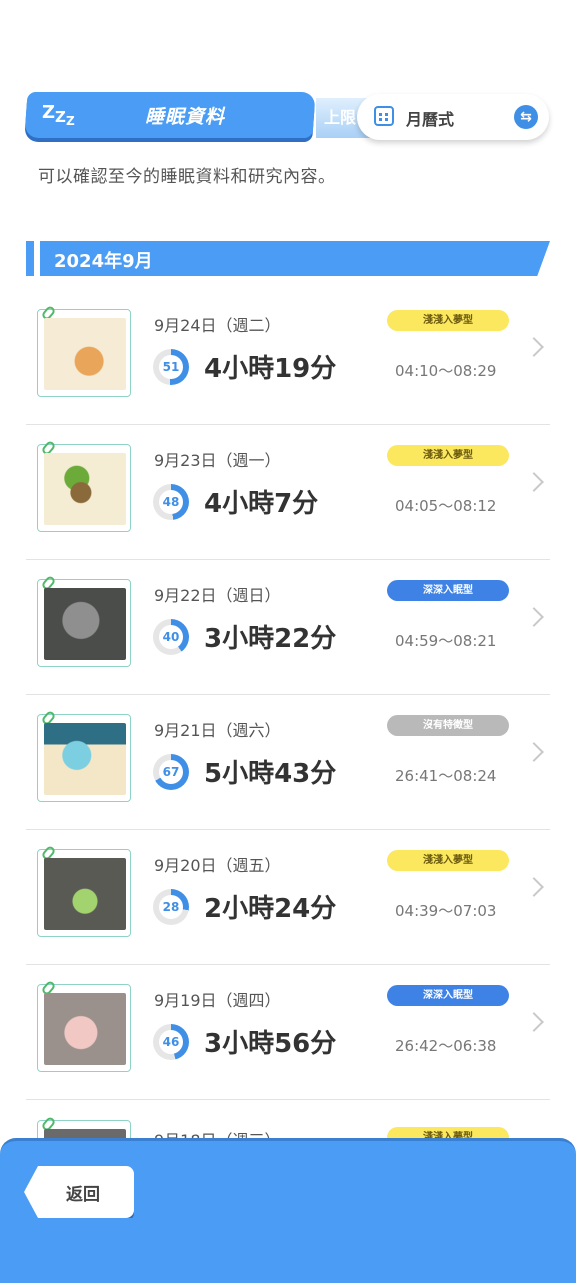  Describe the element at coordinates (217, 730) in the screenshot. I see `entry-date: 9月21日（週六）` at that location.